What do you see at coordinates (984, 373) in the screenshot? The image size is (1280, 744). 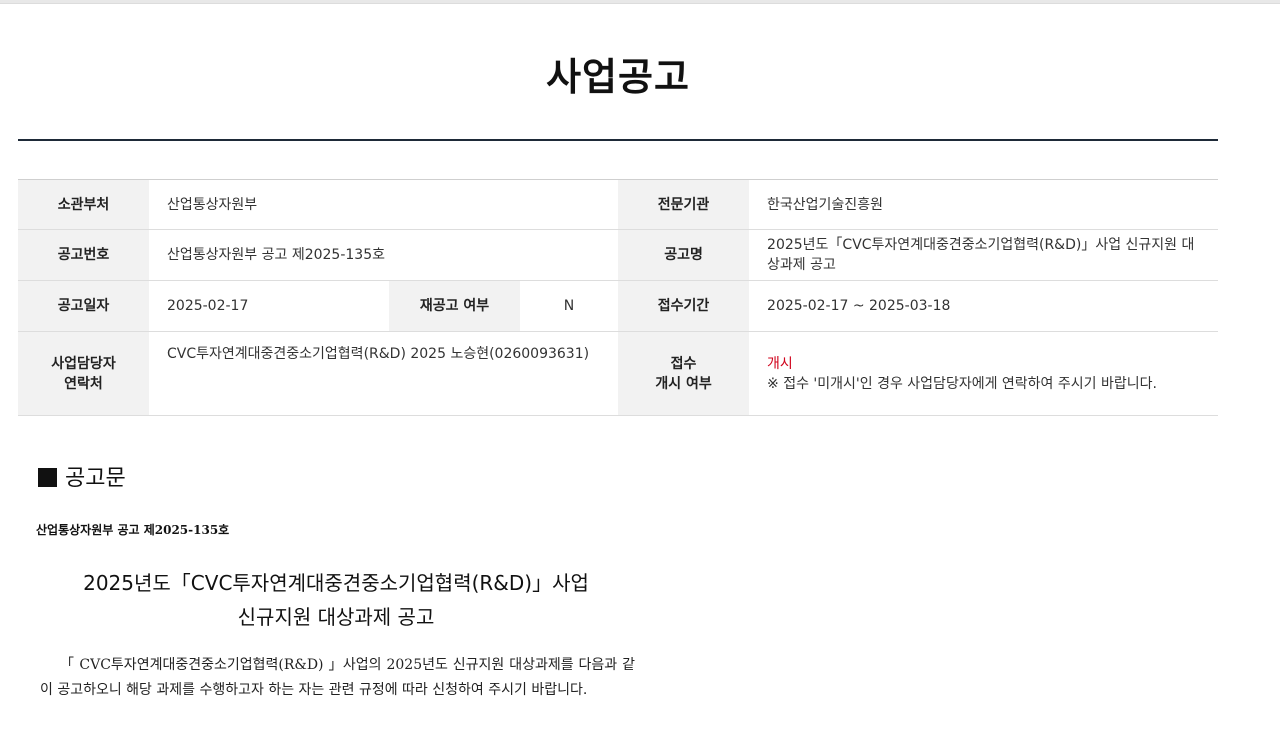 I see `value-open-status: 개시 ※ 접수 '미개시'인 경우 사업담당자에게 연락하여 주시기 바랍니다.` at bounding box center [984, 373].